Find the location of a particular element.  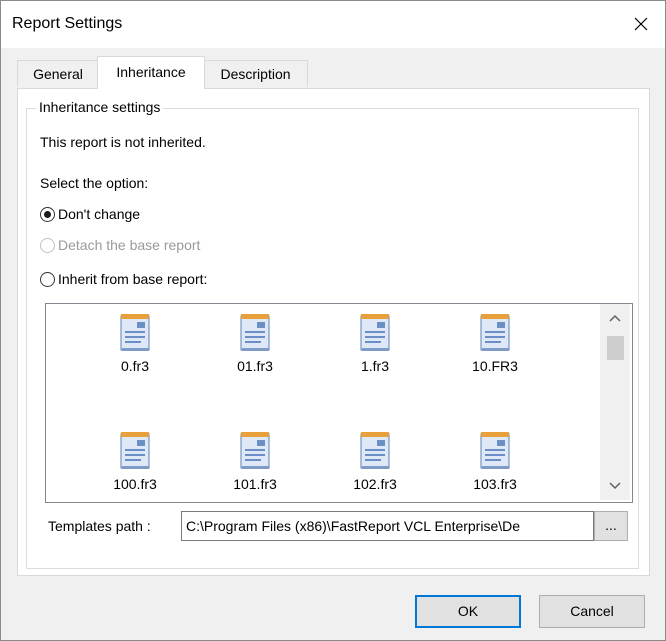

close-button is located at coordinates (641, 24).